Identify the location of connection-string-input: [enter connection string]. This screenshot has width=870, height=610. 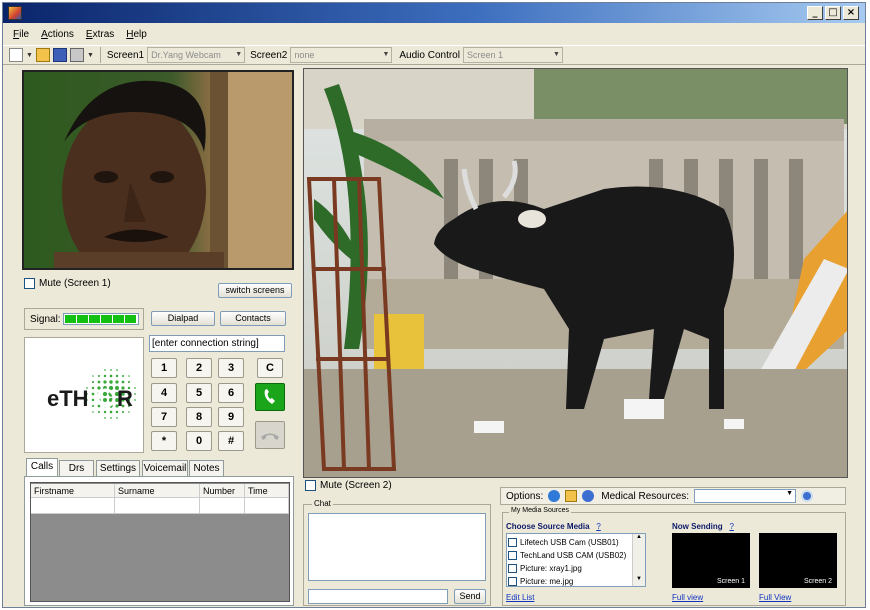
(217, 343).